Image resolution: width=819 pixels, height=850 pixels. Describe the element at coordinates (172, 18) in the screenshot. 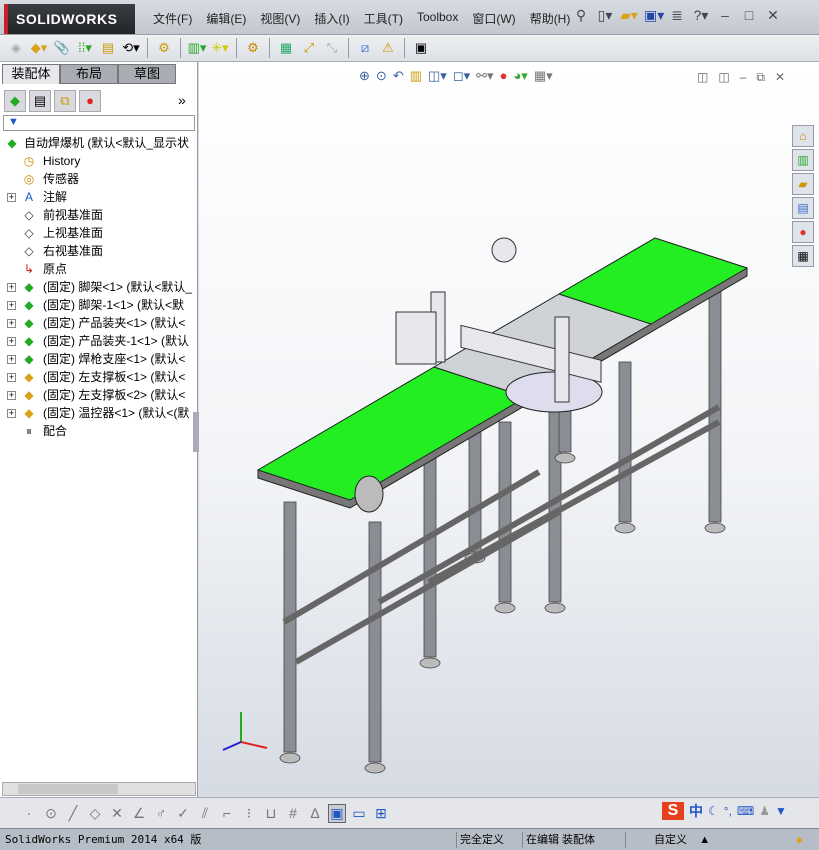

I see `menu-file: 文件(F)` at that location.